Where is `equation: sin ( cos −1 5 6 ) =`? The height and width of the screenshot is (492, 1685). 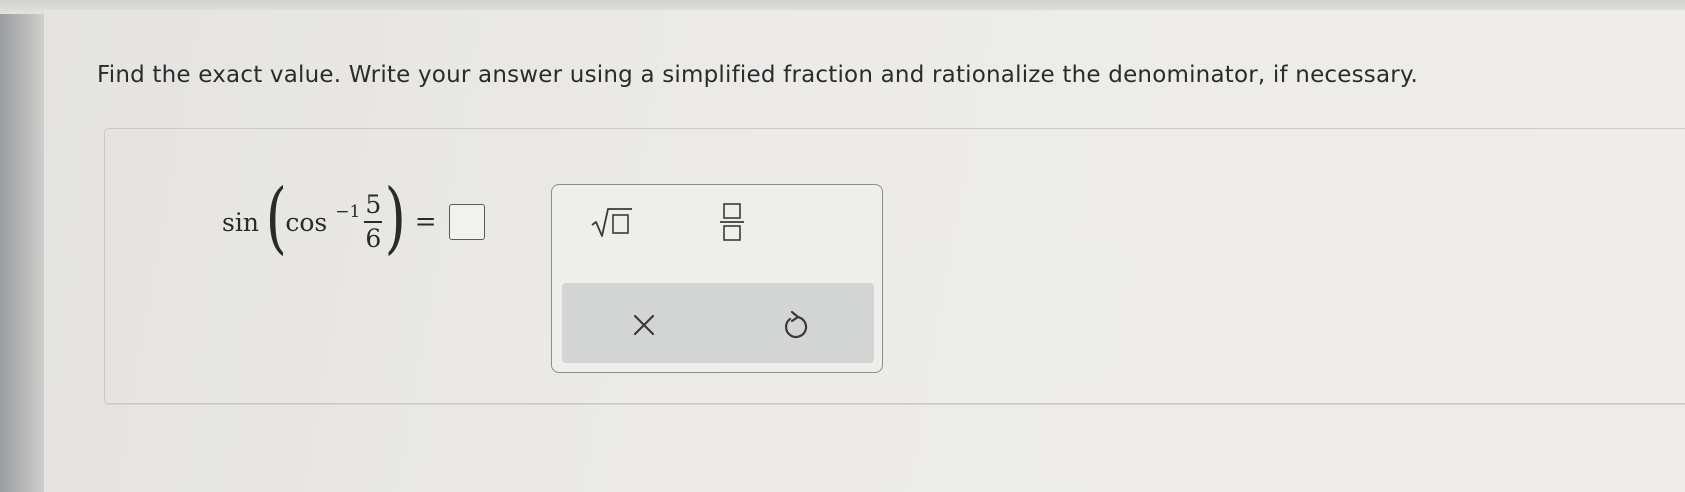
equation: sin ( cos −1 5 6 ) = is located at coordinates (353, 222).